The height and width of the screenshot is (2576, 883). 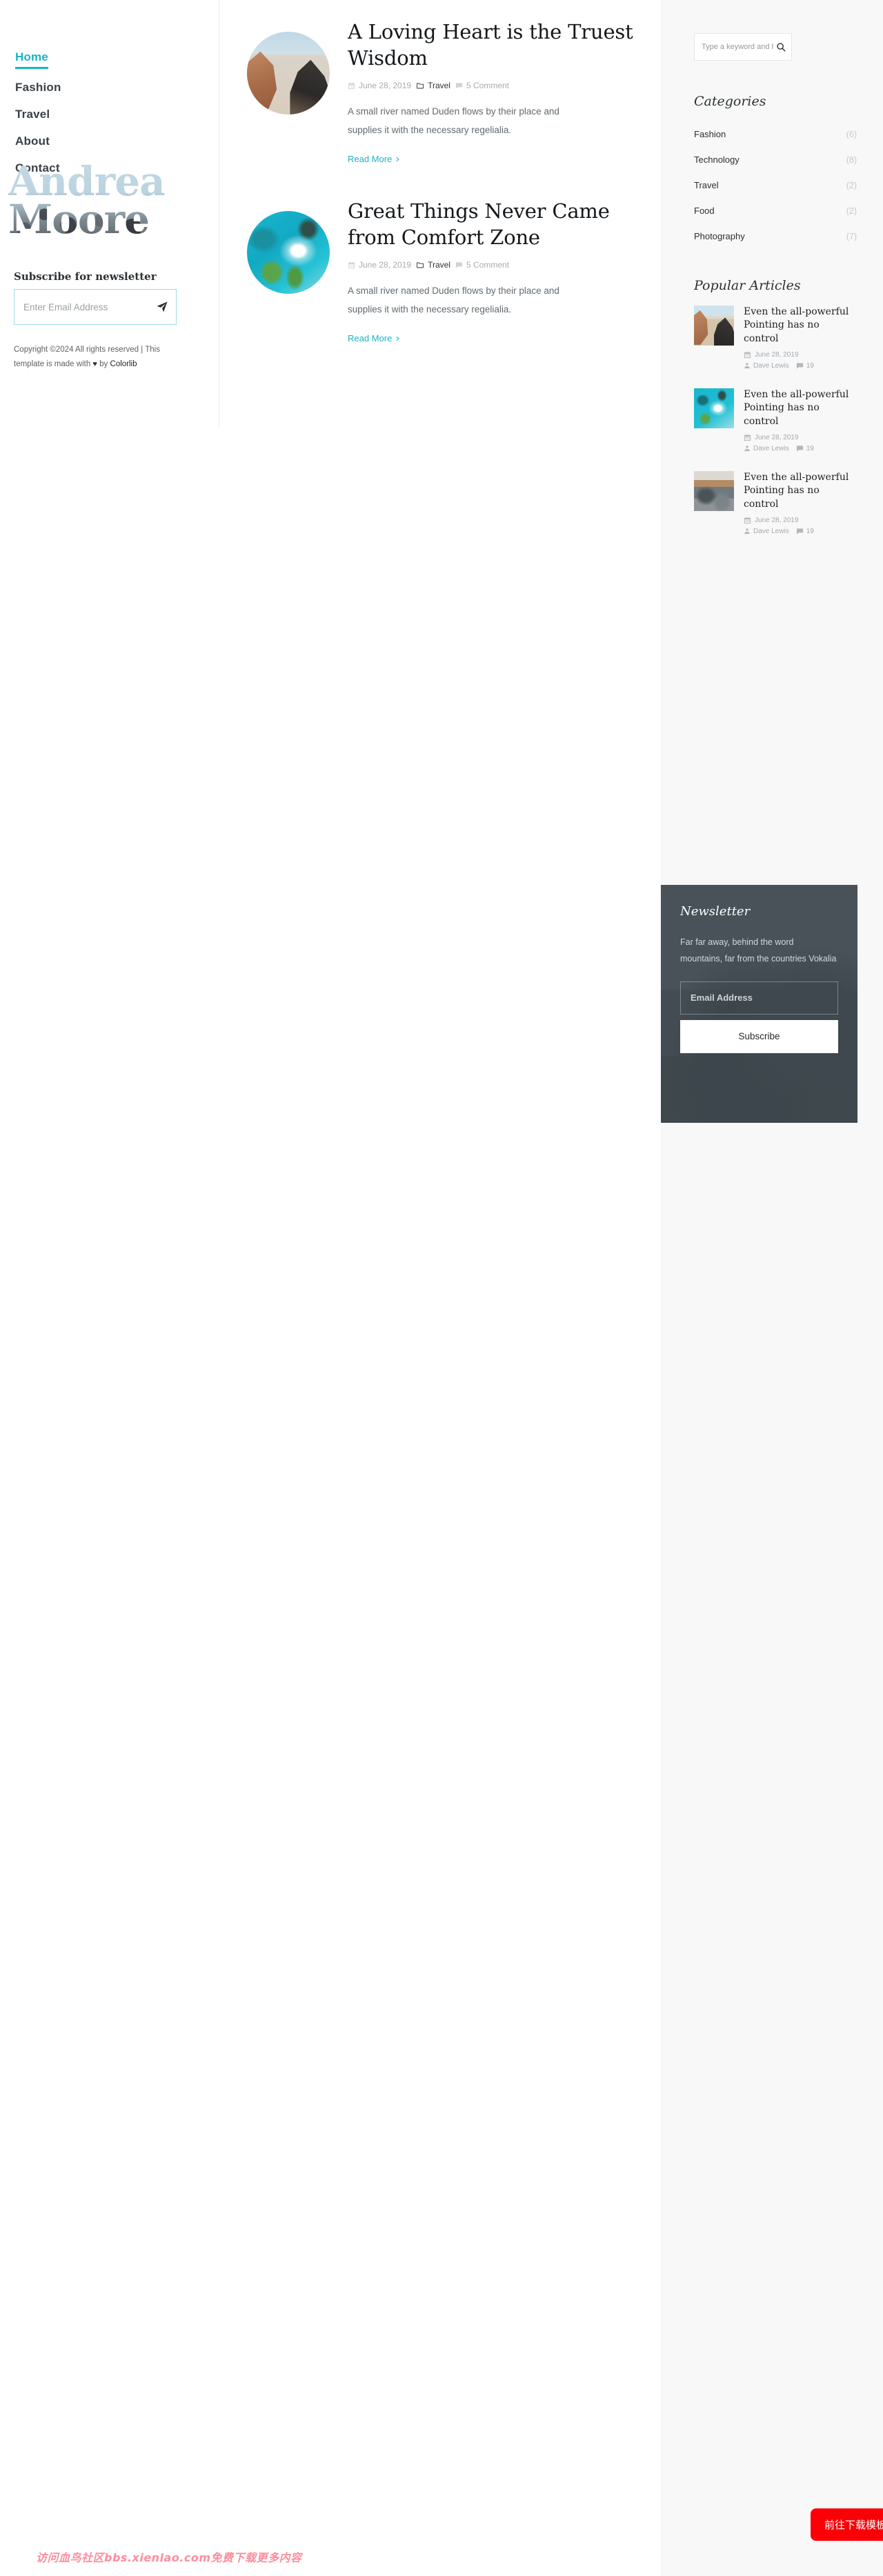 What do you see at coordinates (710, 134) in the screenshot?
I see `category-name: Fashion` at bounding box center [710, 134].